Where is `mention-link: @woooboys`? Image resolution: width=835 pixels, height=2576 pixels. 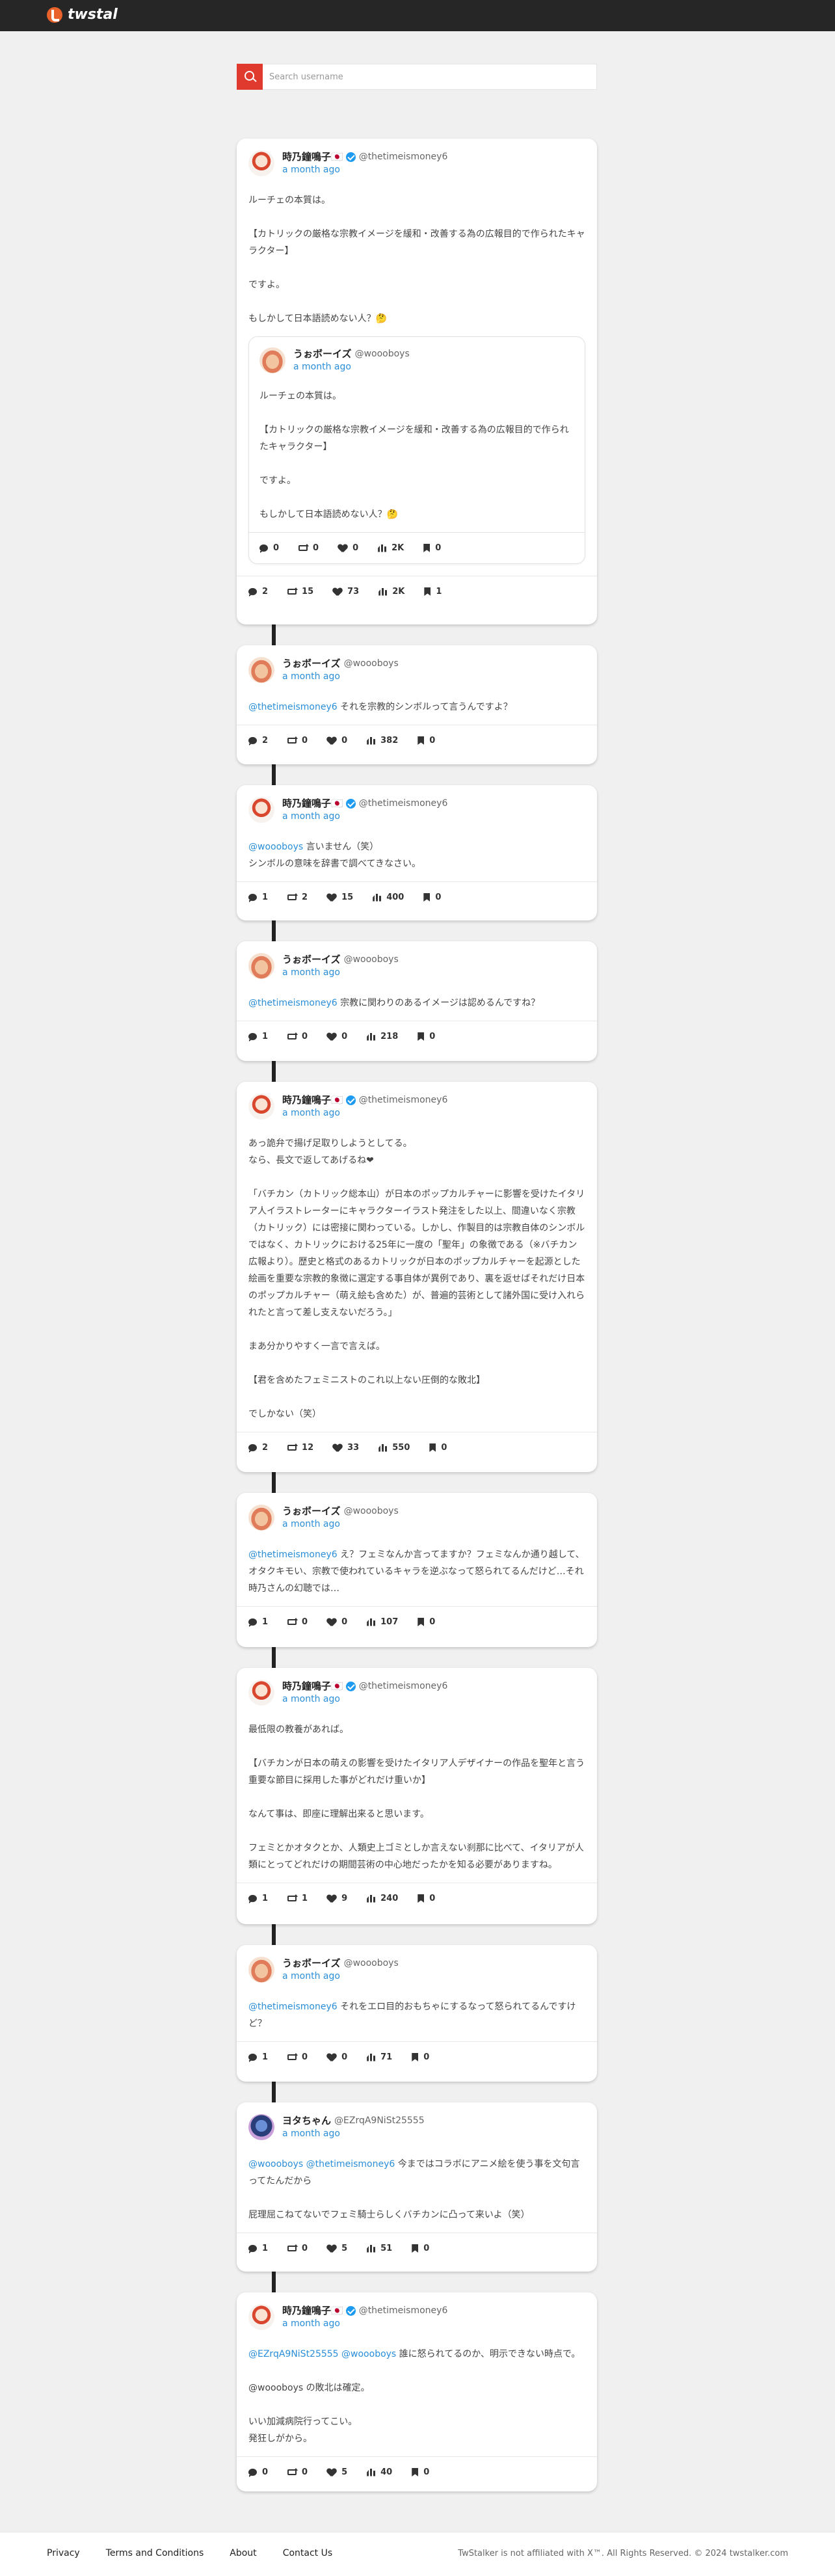
mention-link: @woooboys is located at coordinates (275, 847).